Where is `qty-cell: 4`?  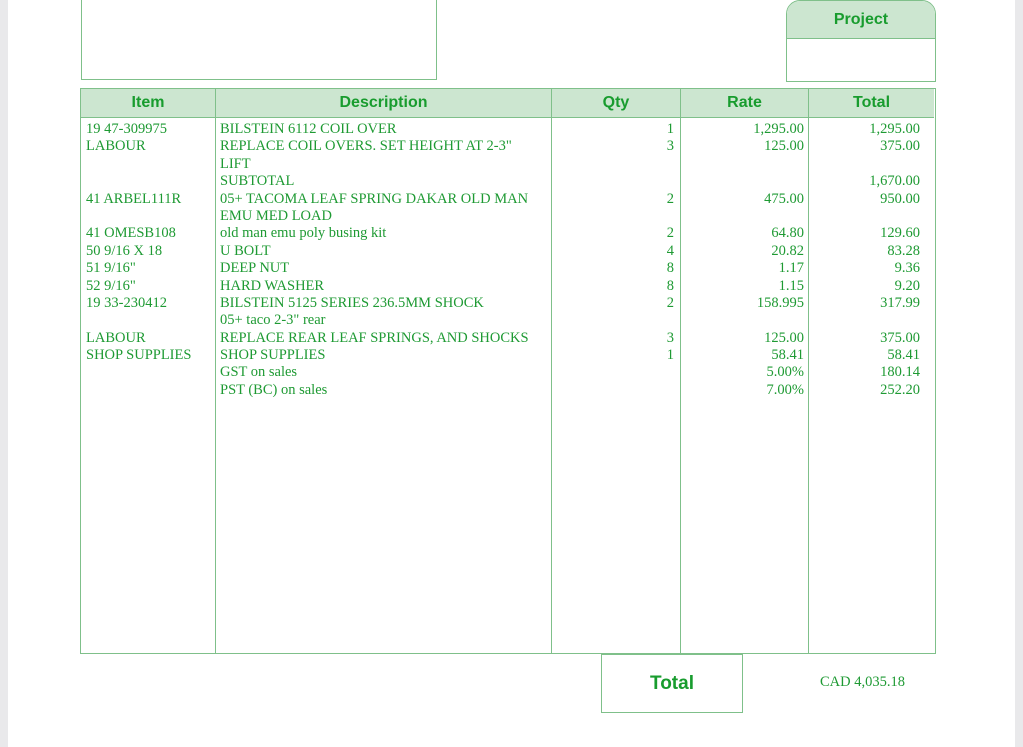 qty-cell: 4 is located at coordinates (670, 250).